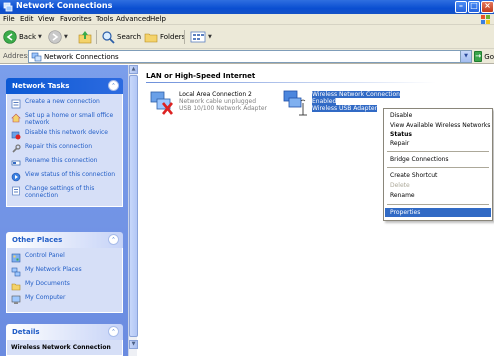 The image size is (494, 356). Describe the element at coordinates (16, 104) in the screenshot. I see `new-connection-icon` at that location.